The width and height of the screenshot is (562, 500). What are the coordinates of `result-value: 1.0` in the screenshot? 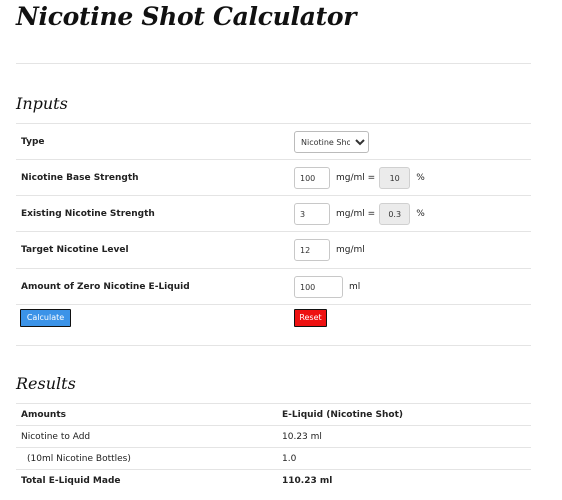 It's located at (289, 459).